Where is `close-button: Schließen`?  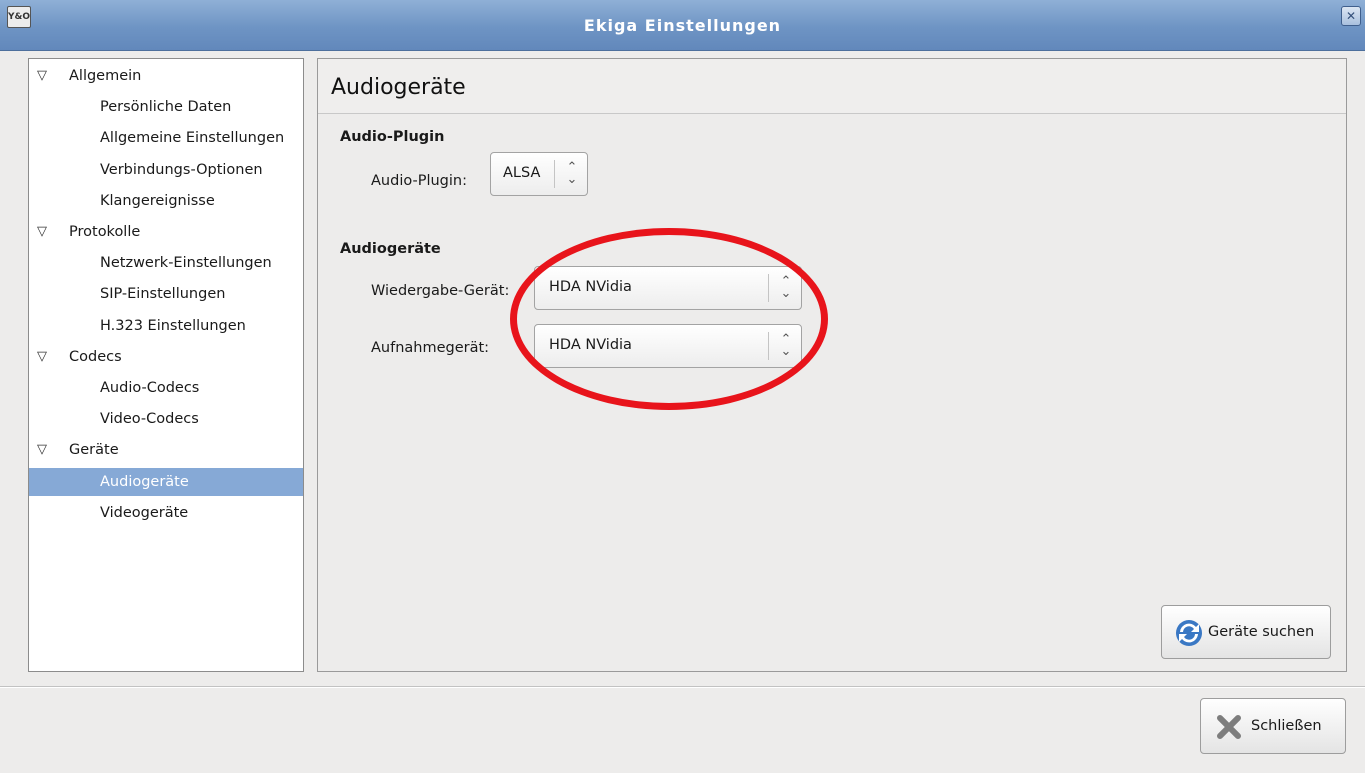
close-button: Schließen is located at coordinates (1273, 726).